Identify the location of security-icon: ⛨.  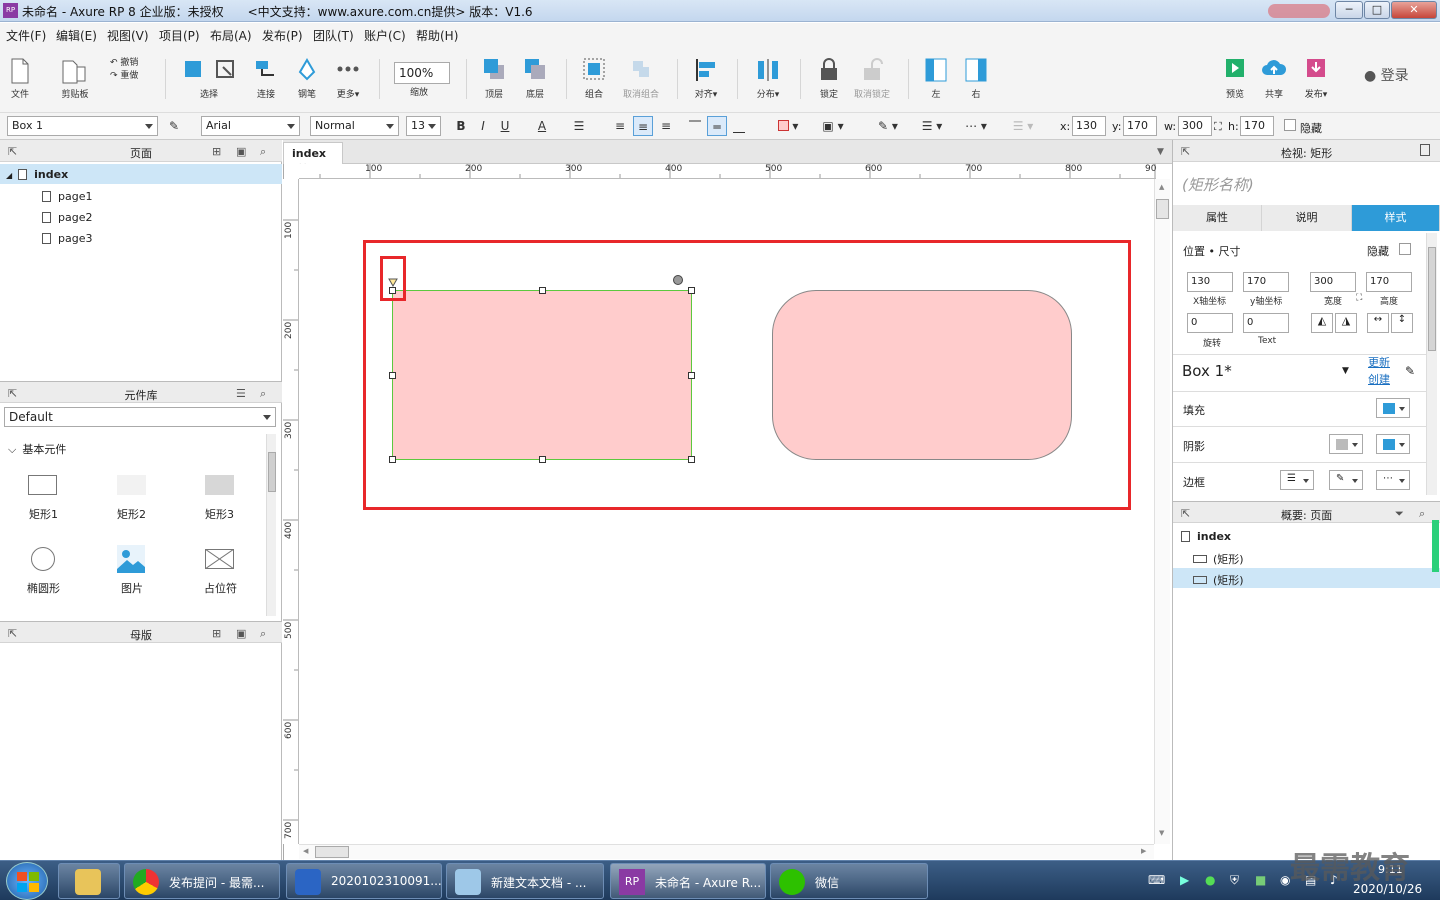
(1234, 880).